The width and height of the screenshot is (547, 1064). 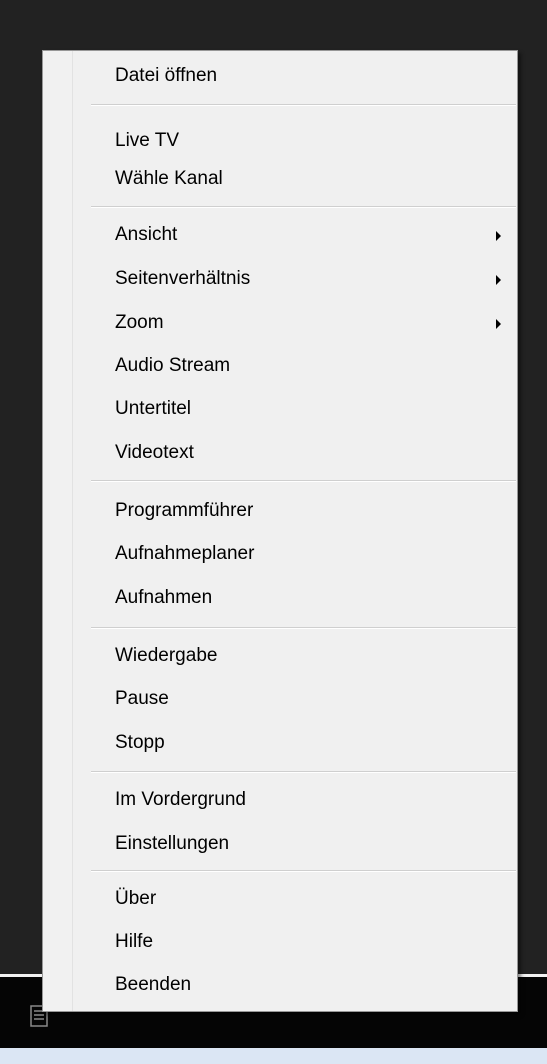 What do you see at coordinates (280, 453) in the screenshot?
I see `menu-item-videotext: Videotext` at bounding box center [280, 453].